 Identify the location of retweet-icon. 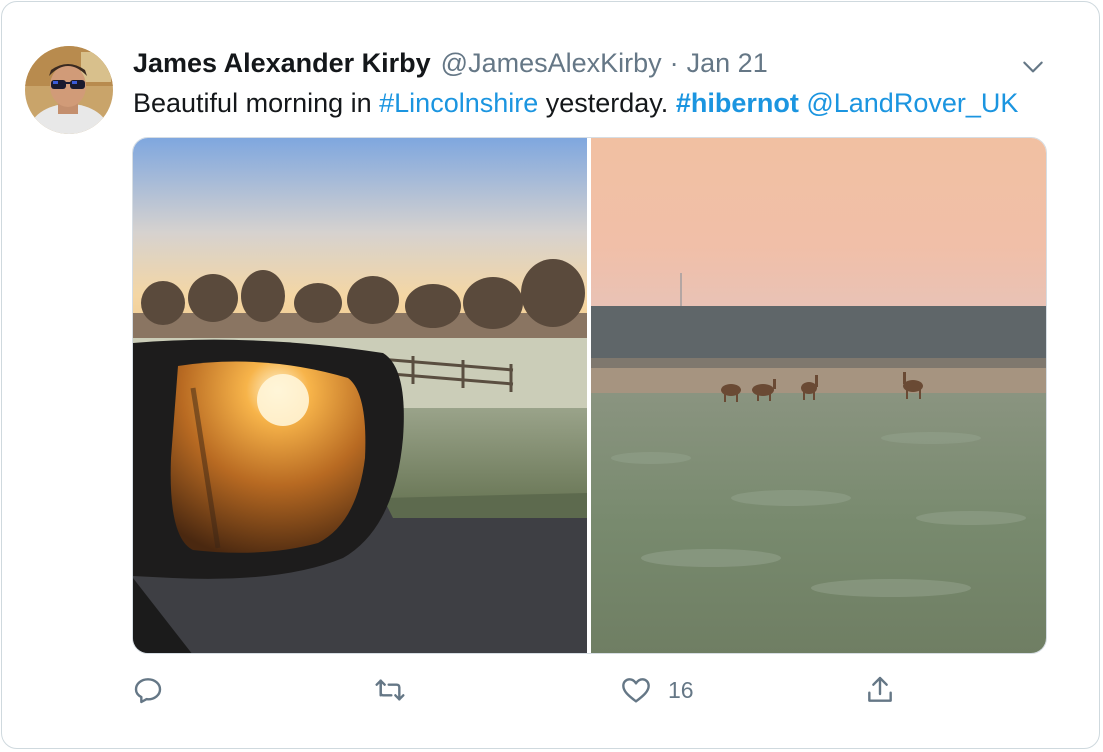
(390, 690).